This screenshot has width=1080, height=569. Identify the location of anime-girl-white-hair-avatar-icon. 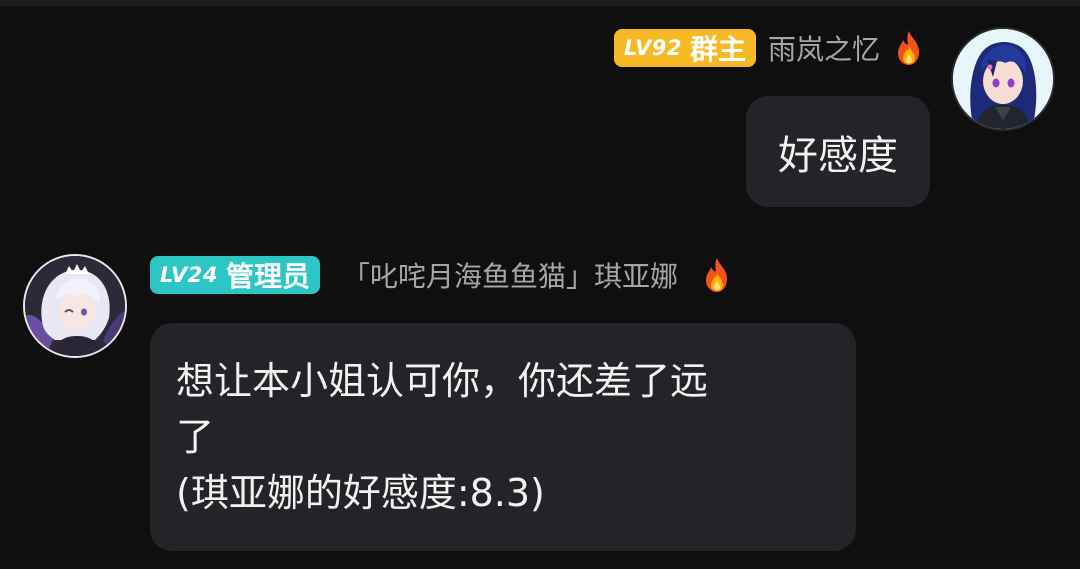
(75, 306).